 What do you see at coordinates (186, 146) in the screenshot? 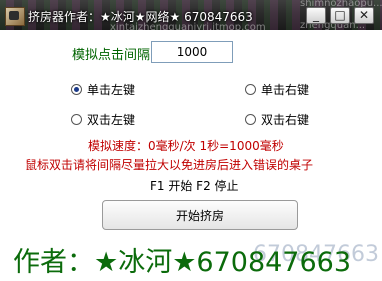
I see `speed-info-text: 模拟速度：0毫秒/次 1秒=1000毫秒` at bounding box center [186, 146].